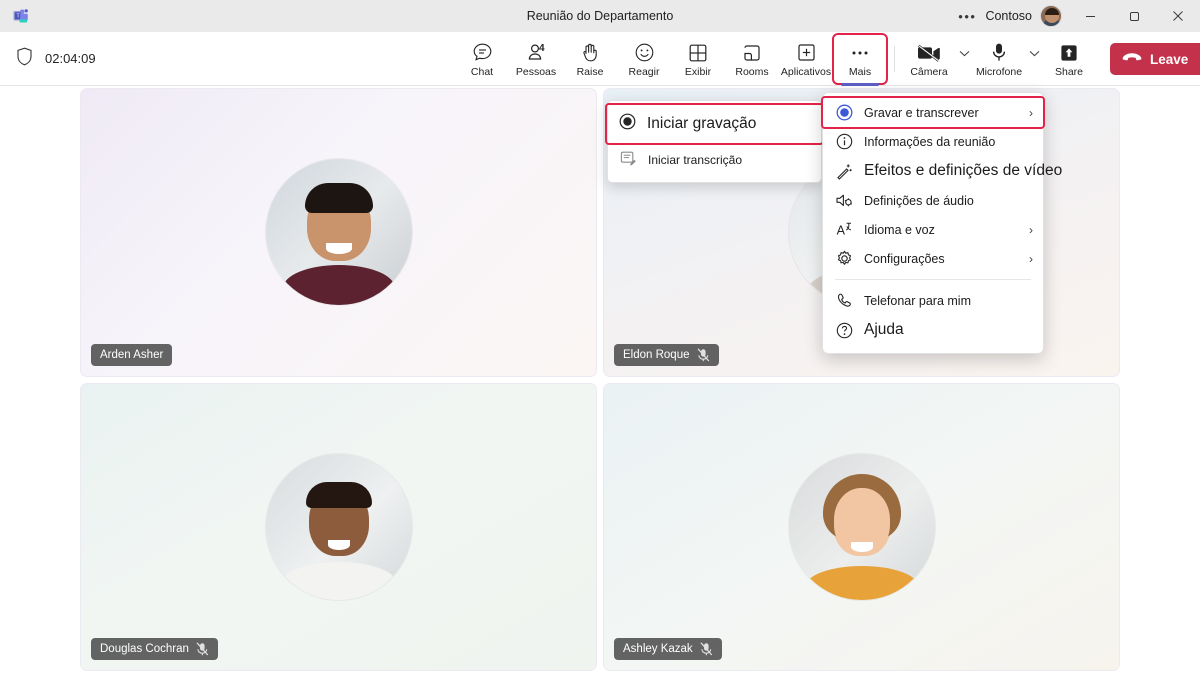  What do you see at coordinates (1134, 16) in the screenshot?
I see `maximize-icon` at bounding box center [1134, 16].